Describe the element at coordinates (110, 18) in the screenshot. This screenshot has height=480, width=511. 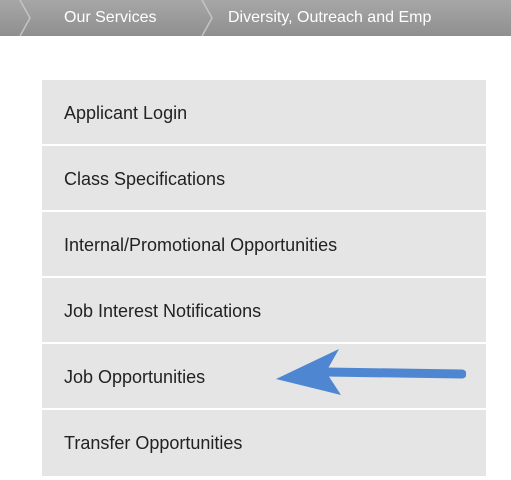
I see `breadcrumb-item-our-services: Our Services` at that location.